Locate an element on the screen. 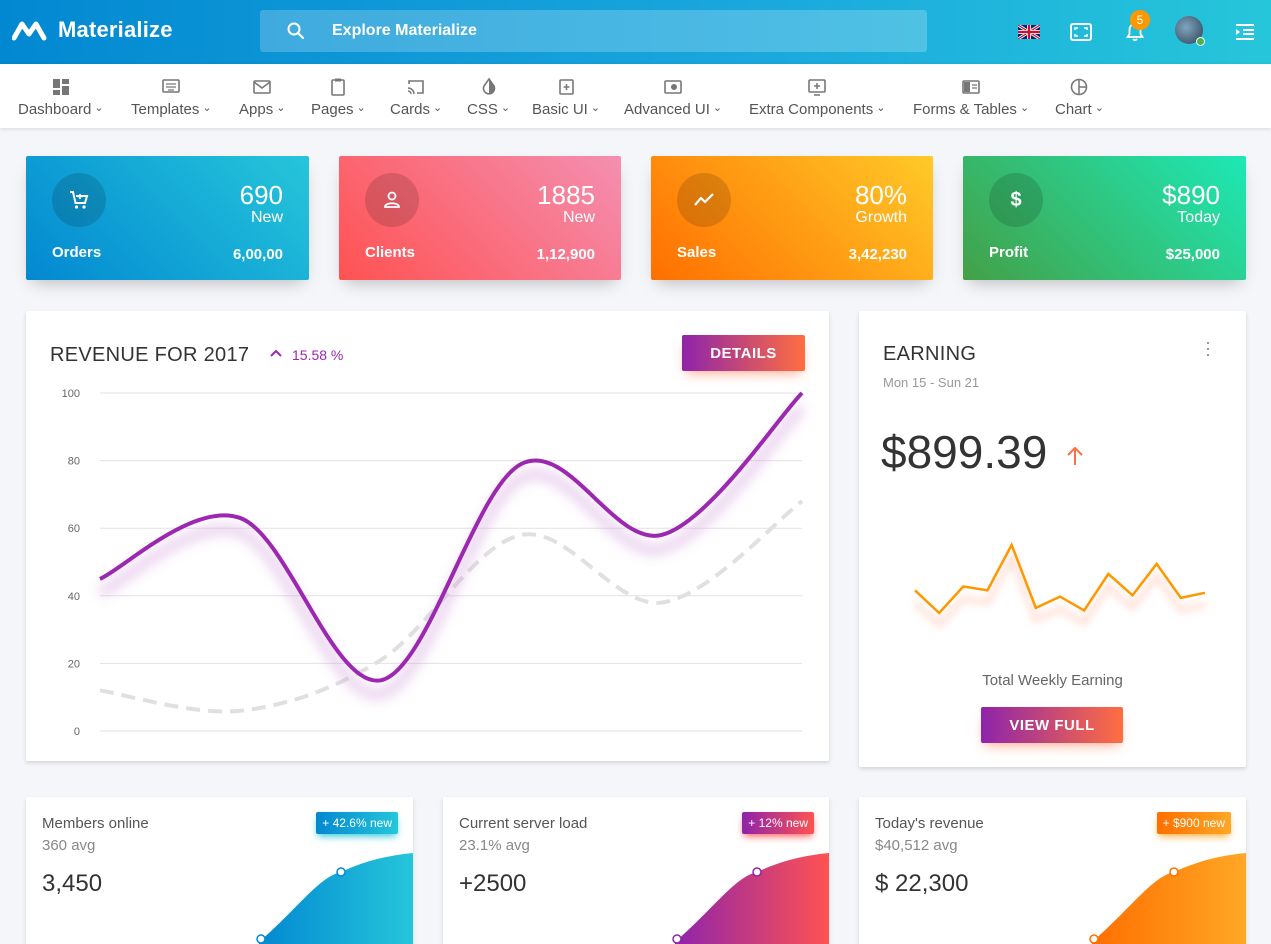 Image resolution: width=1271 pixels, height=944 pixels. stat-number: 80% is located at coordinates (880, 195).